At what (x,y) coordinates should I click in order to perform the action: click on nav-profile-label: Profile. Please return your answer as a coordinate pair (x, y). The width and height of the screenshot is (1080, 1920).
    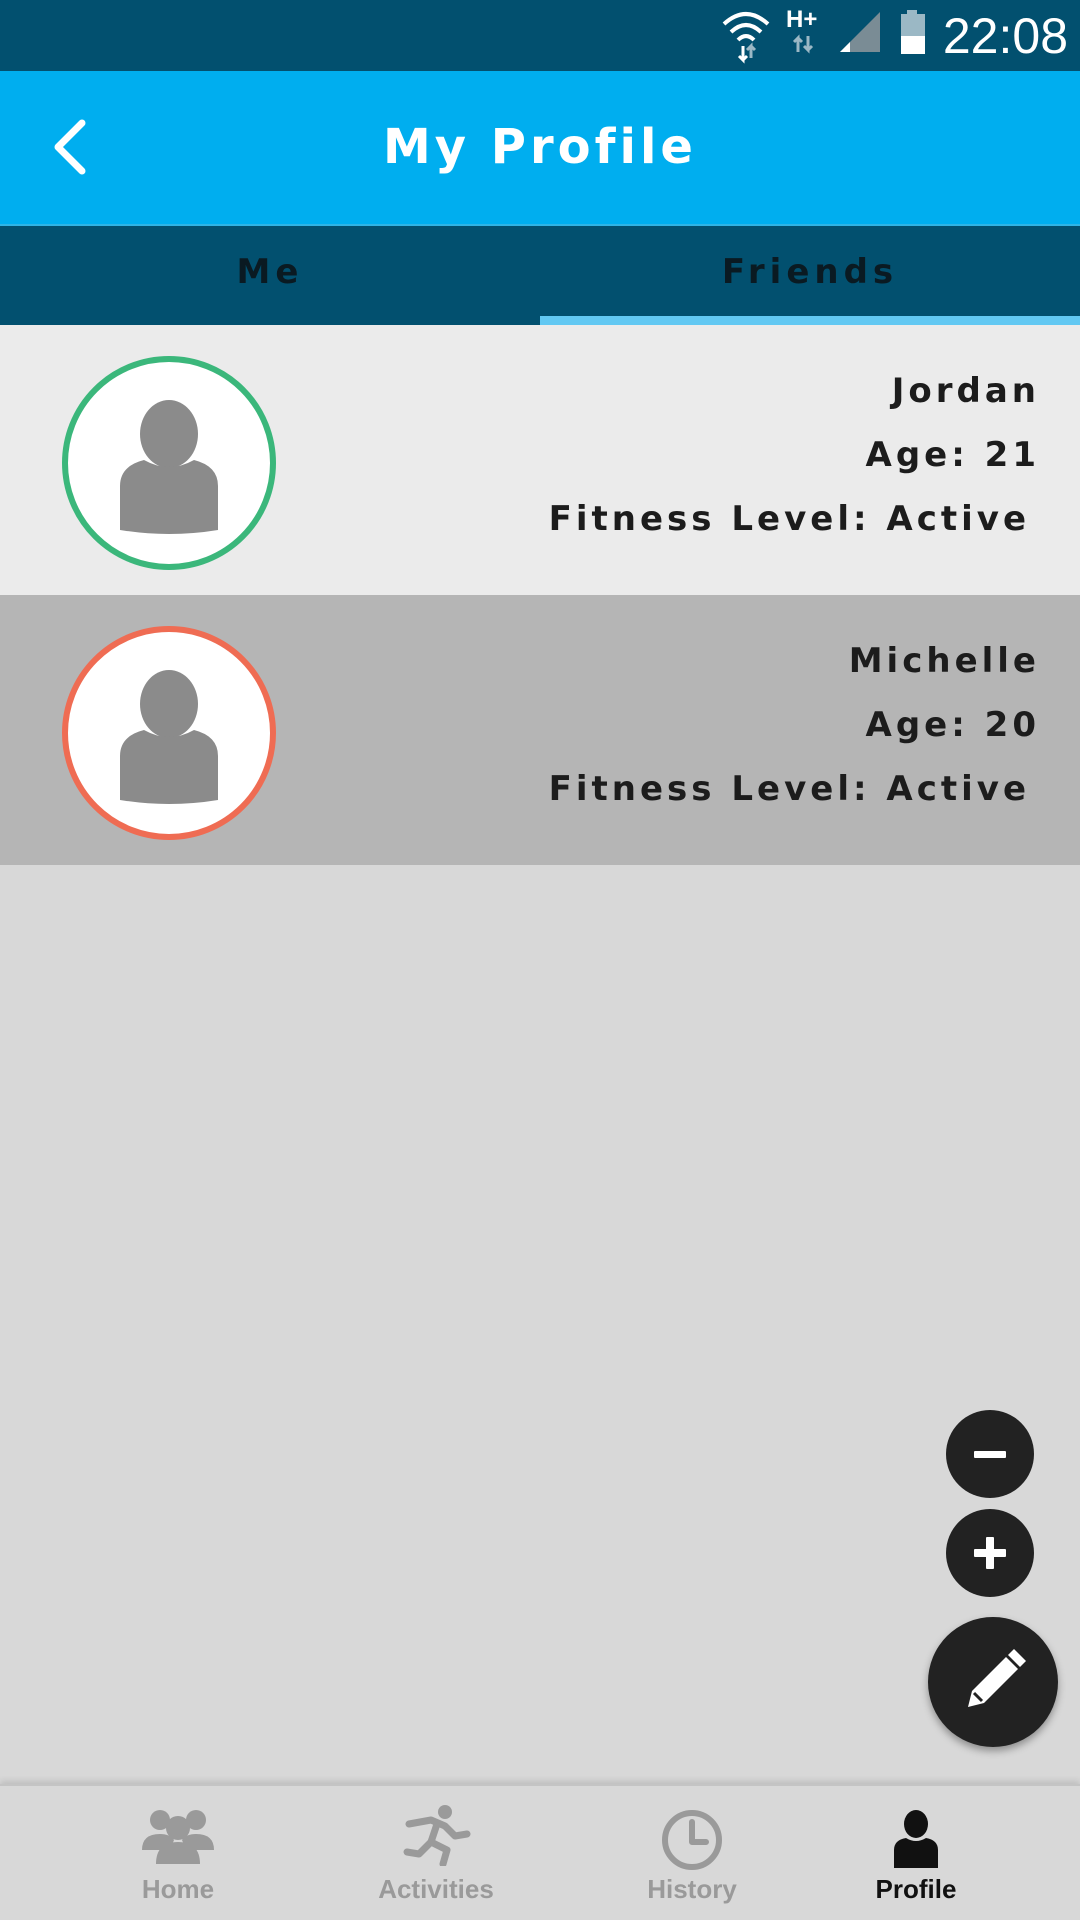
    Looking at the image, I should click on (916, 1889).